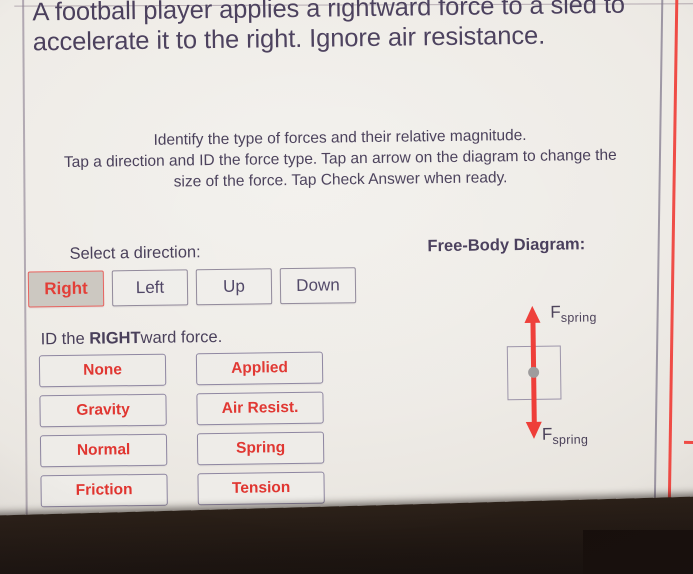  What do you see at coordinates (65, 339) in the screenshot?
I see `id-force-label-prefix: ID the` at bounding box center [65, 339].